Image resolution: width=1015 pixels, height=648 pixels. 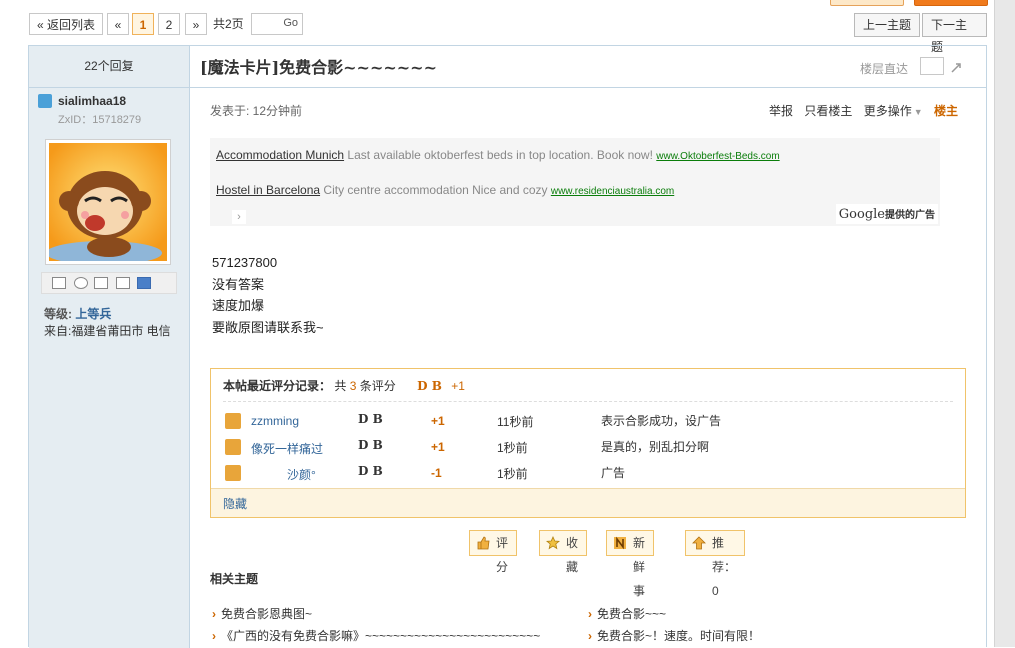 What do you see at coordinates (123, 283) in the screenshot?
I see `card-icon` at bounding box center [123, 283].